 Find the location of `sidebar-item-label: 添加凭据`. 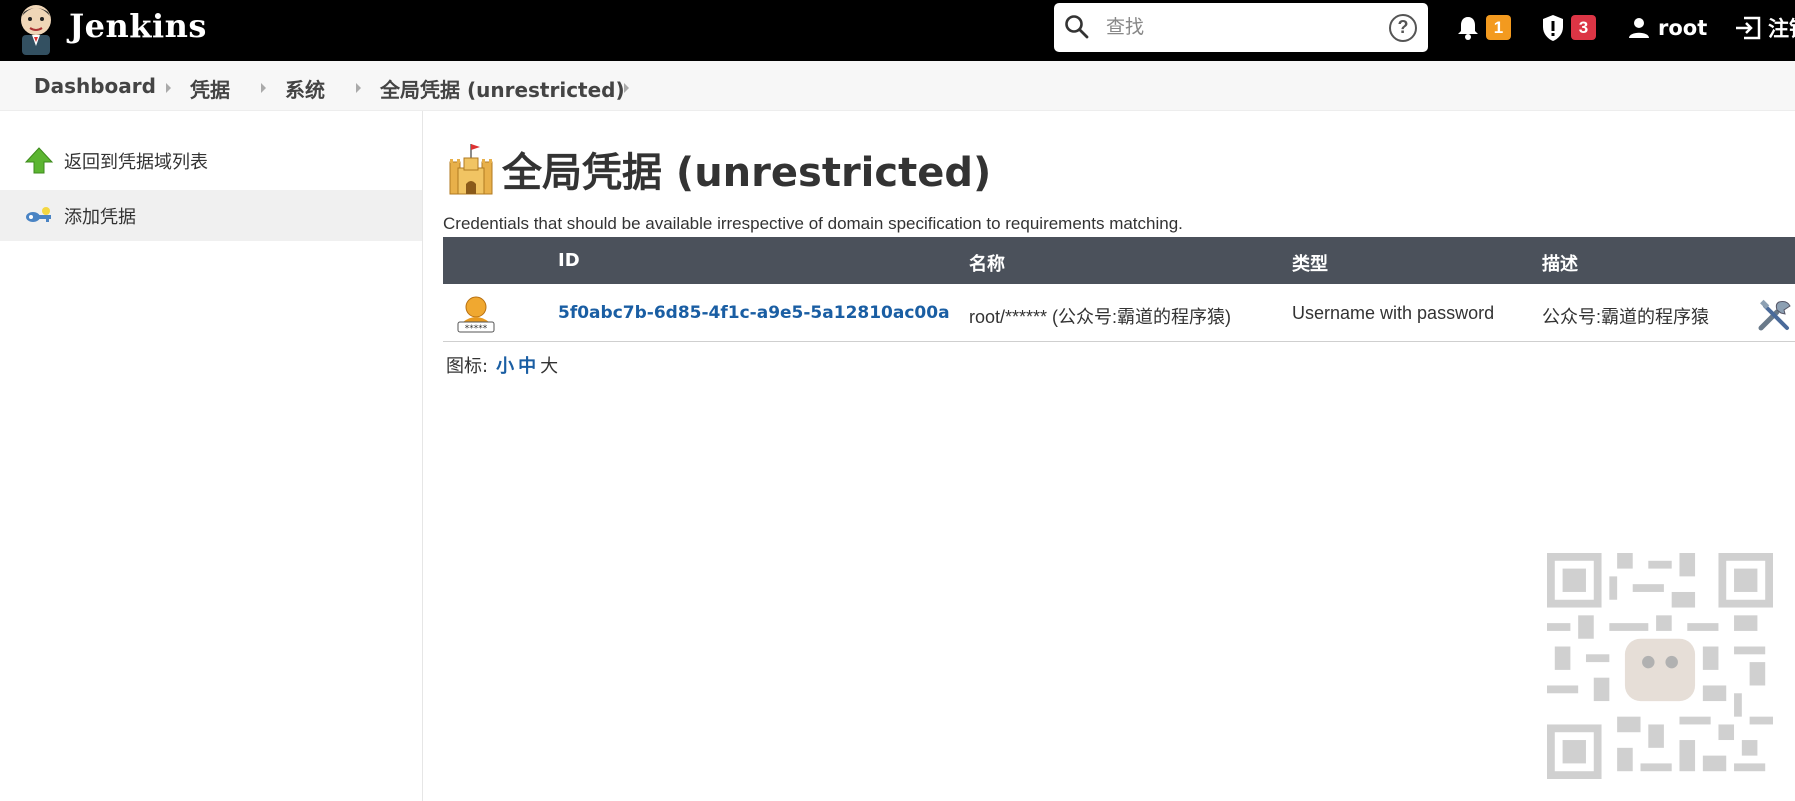

sidebar-item-label: 添加凭据 is located at coordinates (100, 217).